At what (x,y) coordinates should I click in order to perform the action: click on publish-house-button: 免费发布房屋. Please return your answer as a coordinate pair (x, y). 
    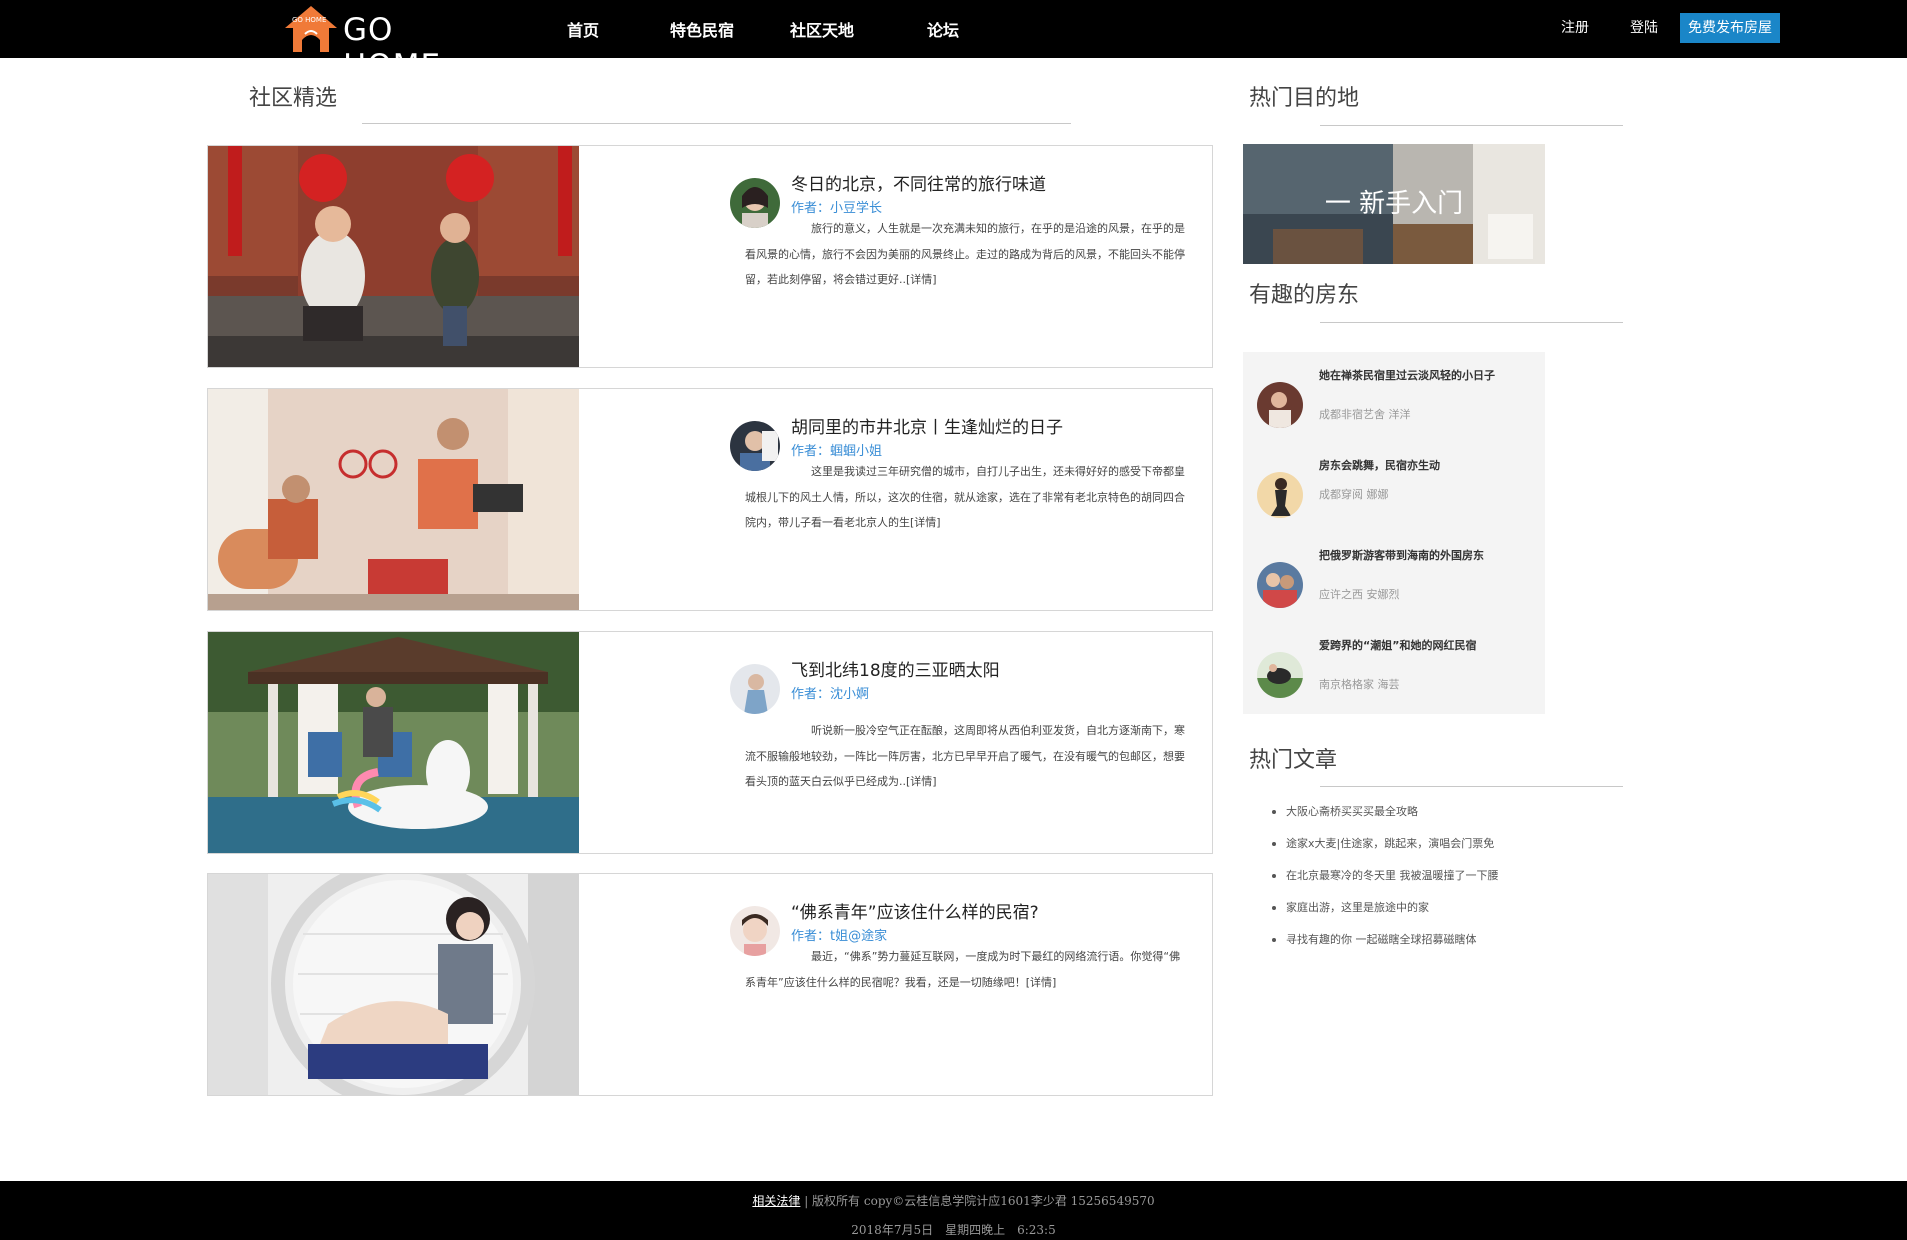
    Looking at the image, I should click on (1730, 28).